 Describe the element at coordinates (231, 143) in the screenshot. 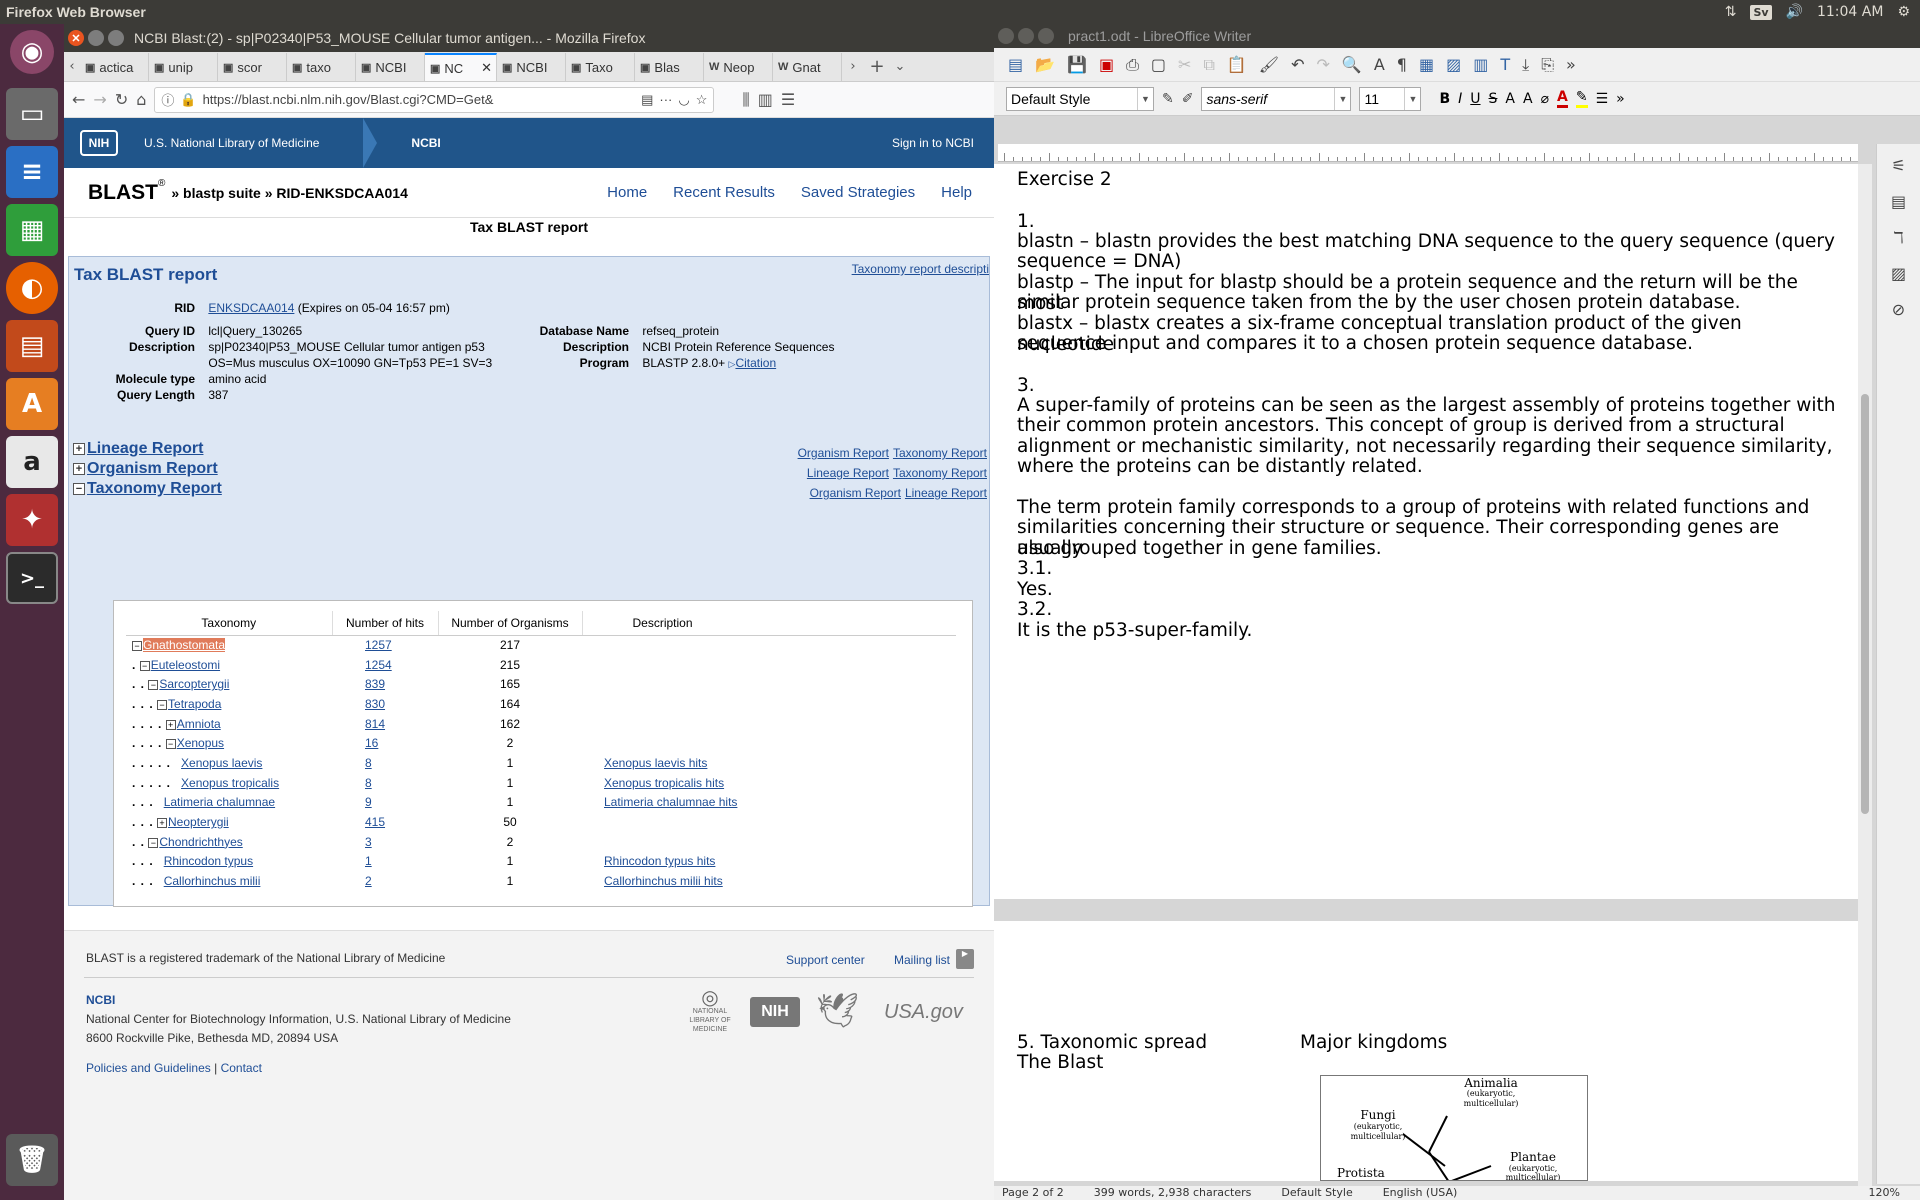

I see `nlm-link: U.S. National Library of Medicine` at that location.